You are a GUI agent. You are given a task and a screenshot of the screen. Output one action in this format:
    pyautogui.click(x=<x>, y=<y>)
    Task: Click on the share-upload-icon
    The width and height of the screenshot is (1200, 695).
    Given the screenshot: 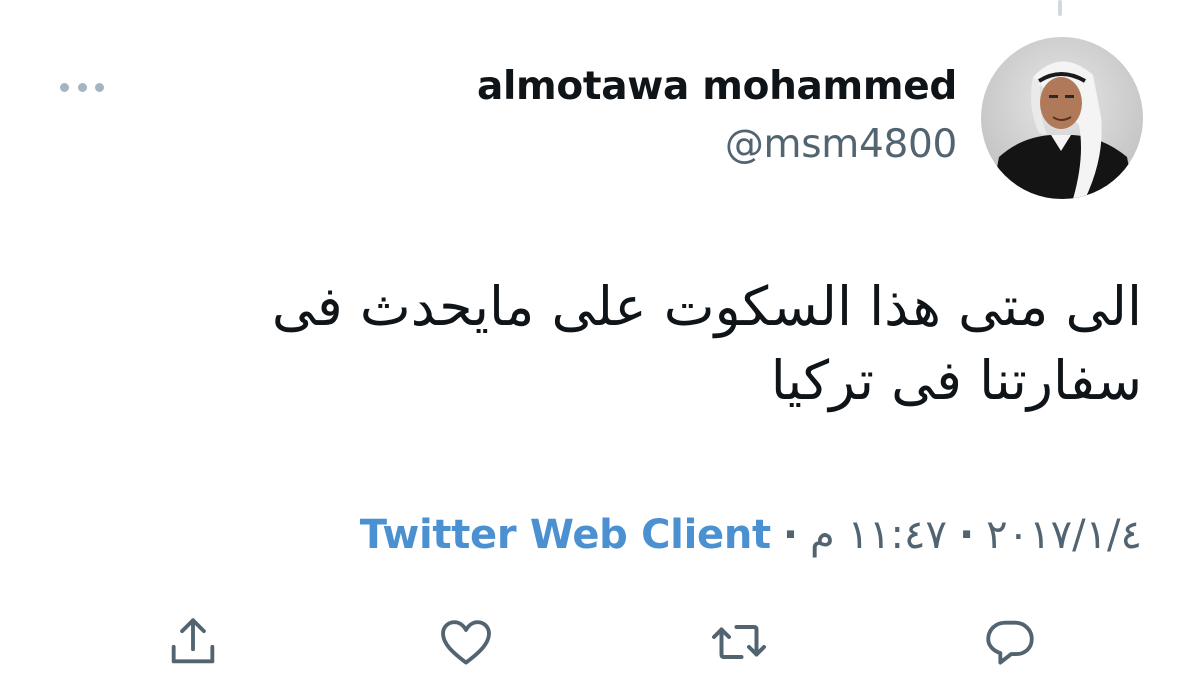 What is the action you would take?
    pyautogui.click(x=193, y=642)
    